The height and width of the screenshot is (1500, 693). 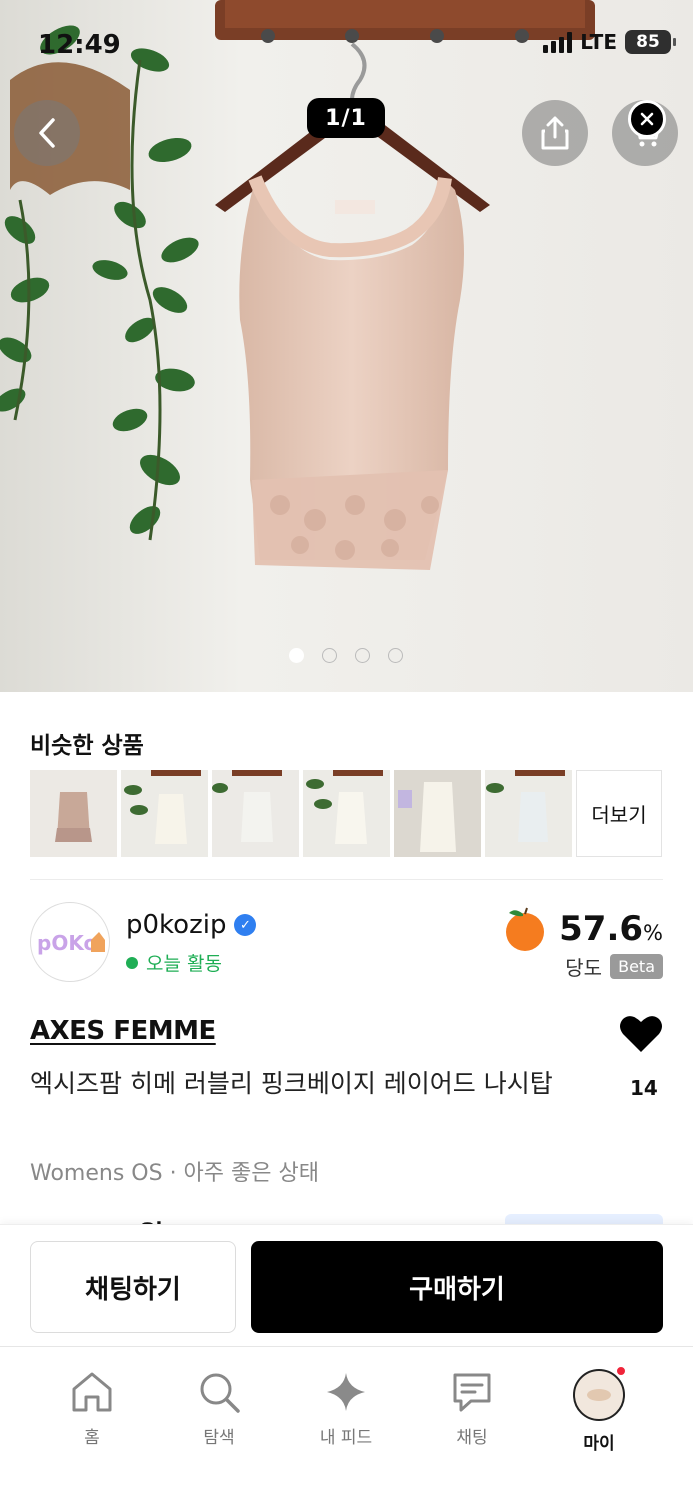 What do you see at coordinates (67, 943) in the screenshot?
I see `svg-text: pOKo` at bounding box center [67, 943].